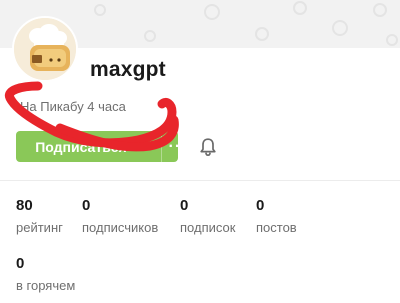 Image resolution: width=400 pixels, height=303 pixels. What do you see at coordinates (120, 216) in the screenshot?
I see `stat-subscribers: 0 подписчиков` at bounding box center [120, 216].